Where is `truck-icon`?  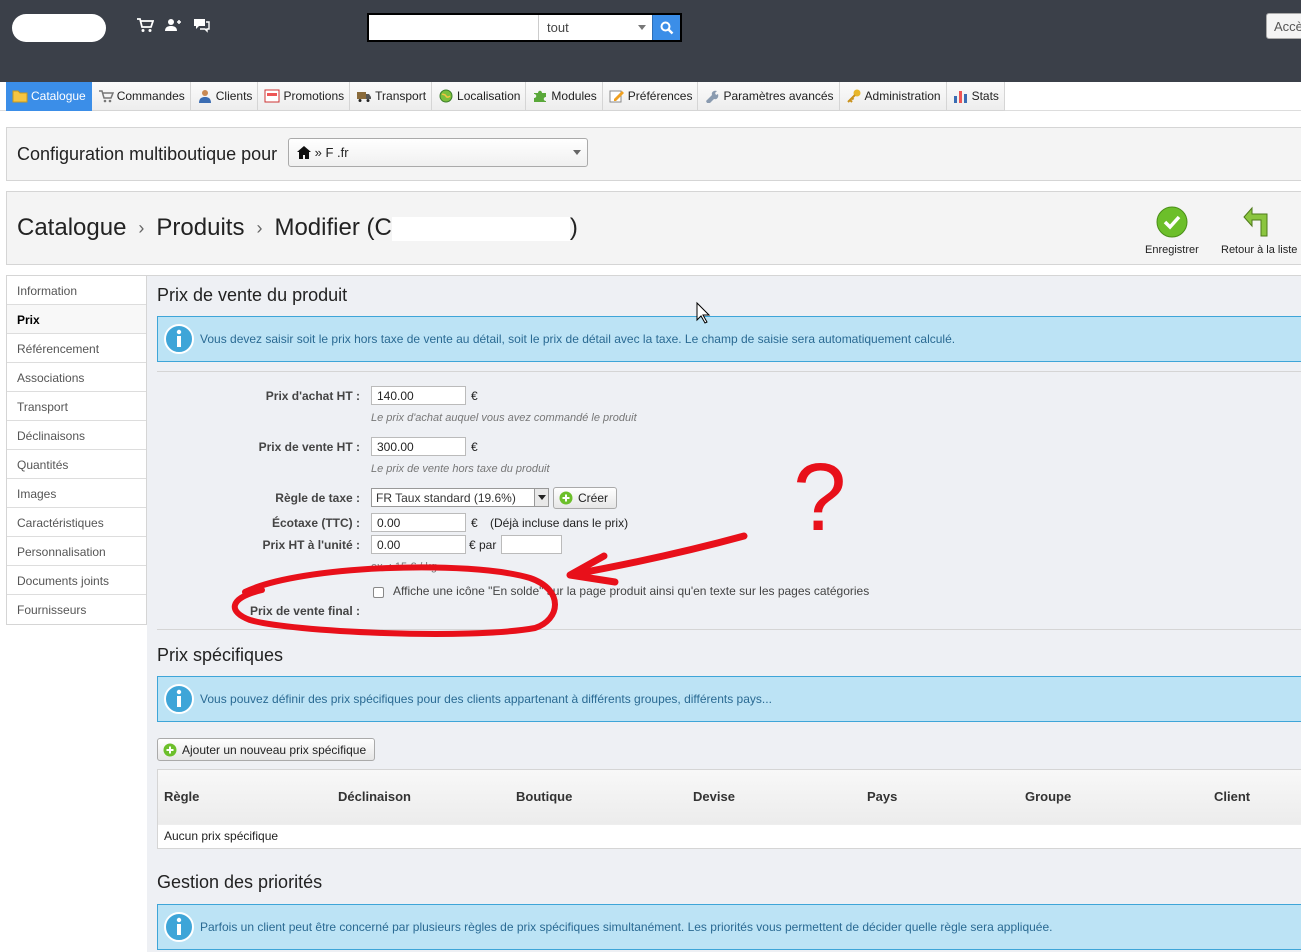
truck-icon is located at coordinates (364, 97).